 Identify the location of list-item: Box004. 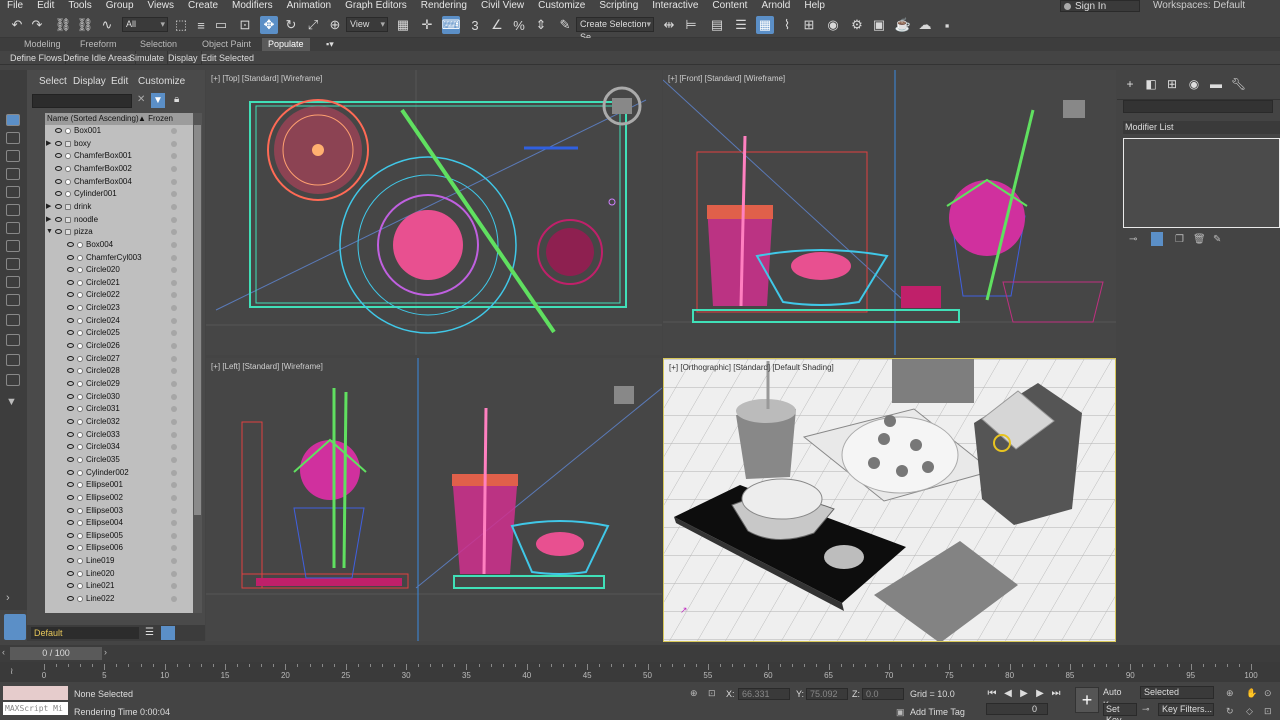
(119, 245).